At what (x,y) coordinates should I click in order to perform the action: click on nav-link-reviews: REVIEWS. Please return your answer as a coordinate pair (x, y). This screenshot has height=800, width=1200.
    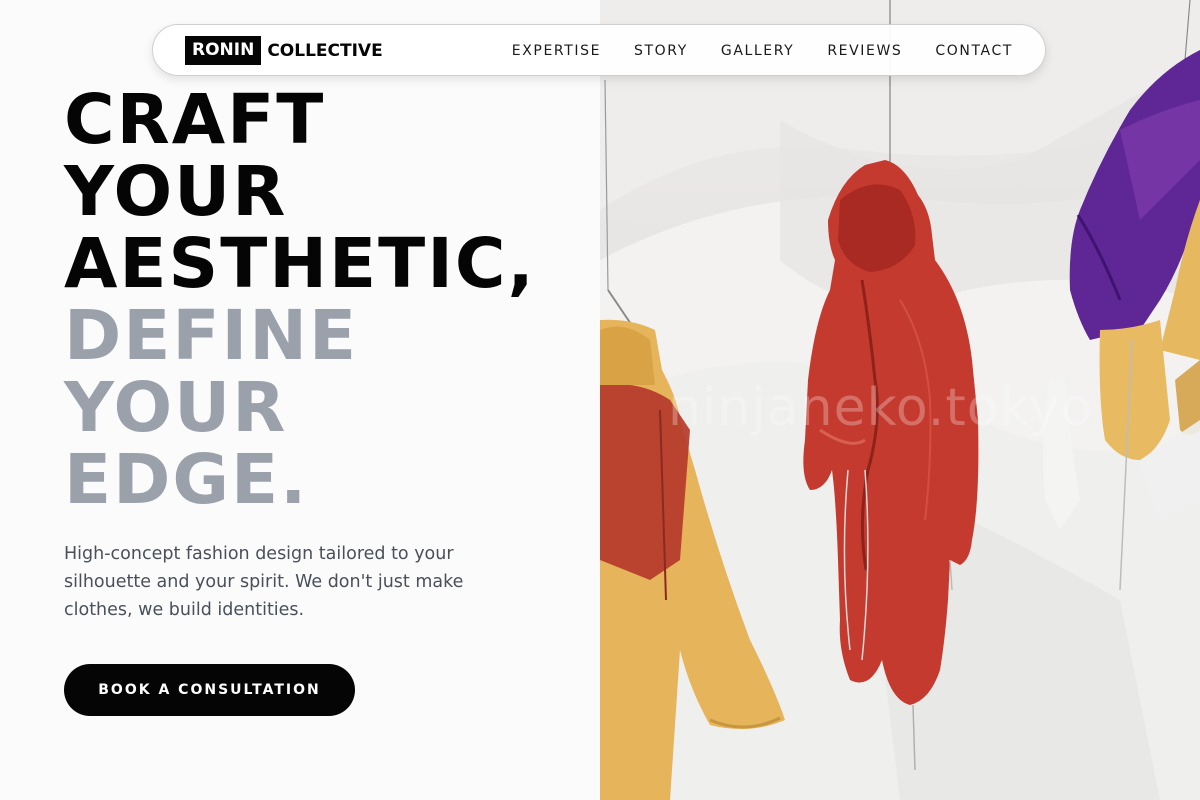
    Looking at the image, I should click on (864, 51).